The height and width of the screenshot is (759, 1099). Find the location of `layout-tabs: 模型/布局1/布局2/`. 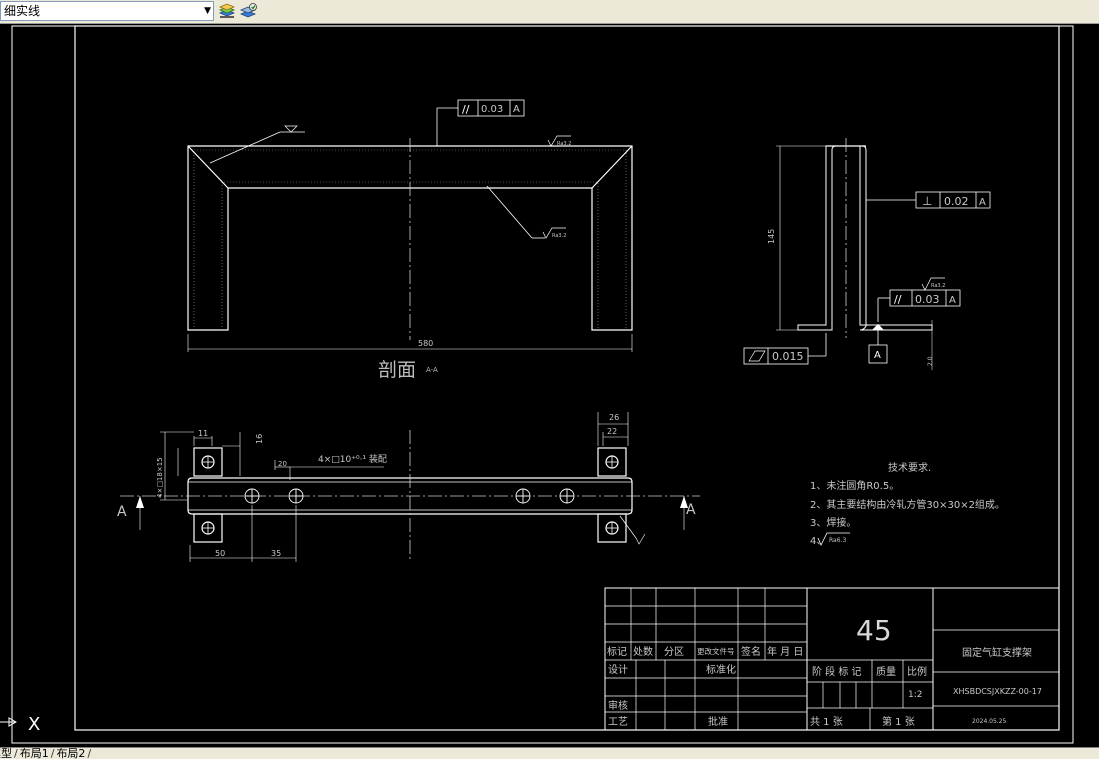

layout-tabs: 模型/布局1/布局2/ is located at coordinates (549, 753).